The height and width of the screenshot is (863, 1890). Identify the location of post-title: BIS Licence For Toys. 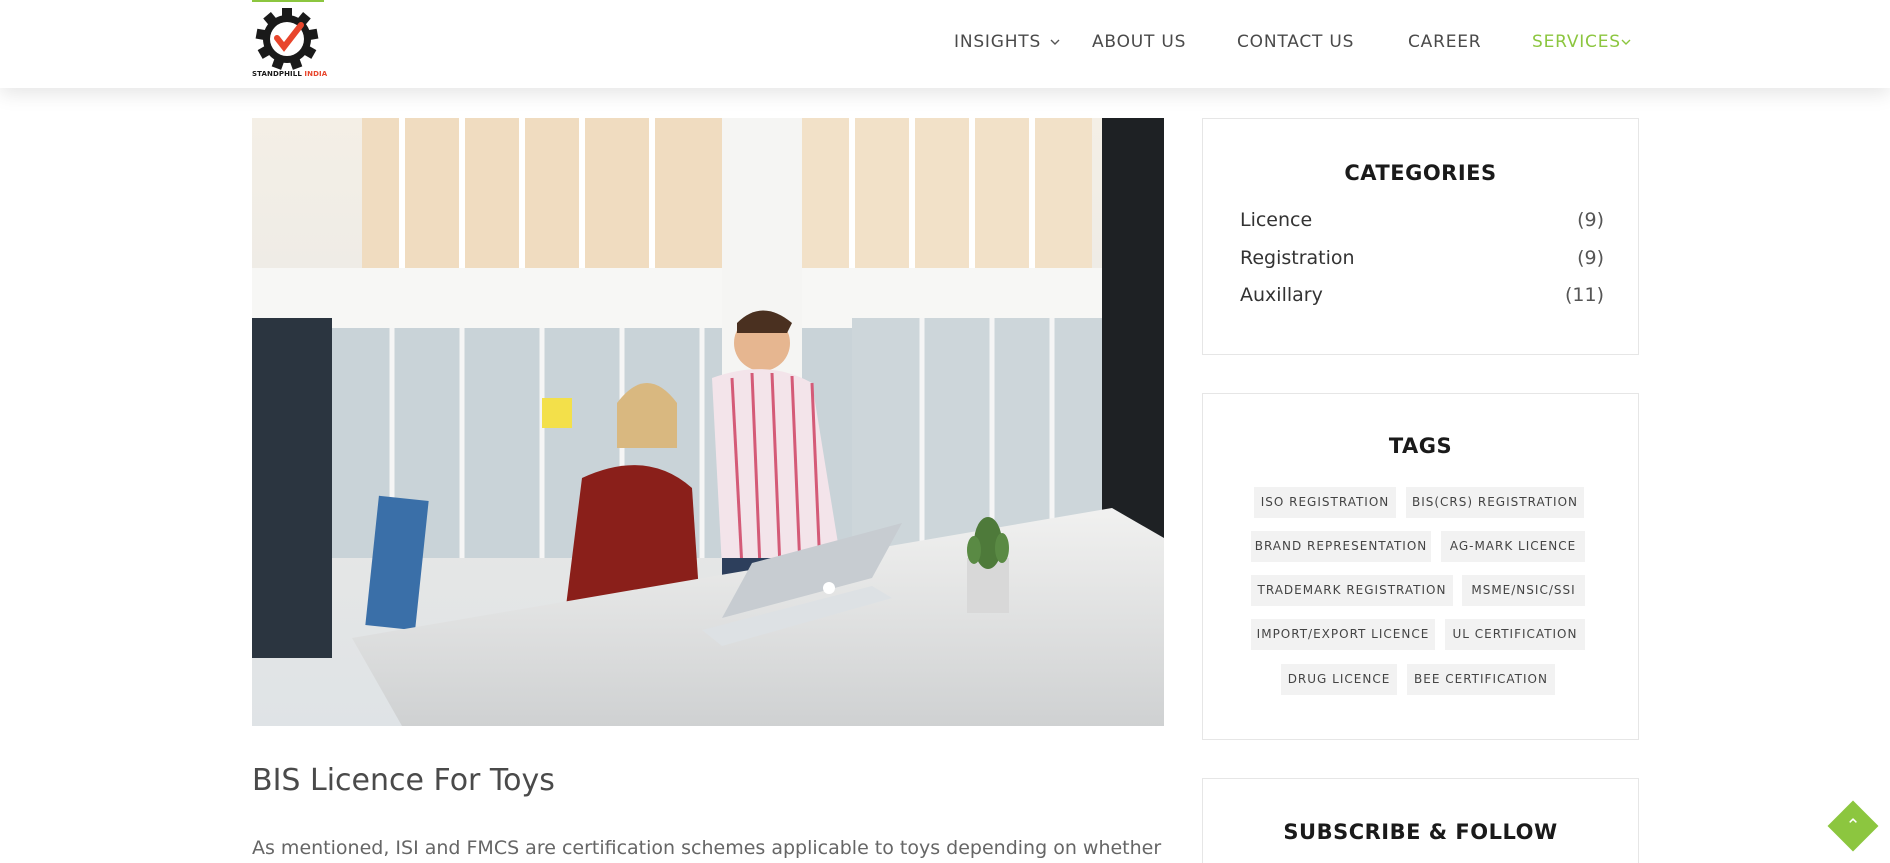
(403, 780).